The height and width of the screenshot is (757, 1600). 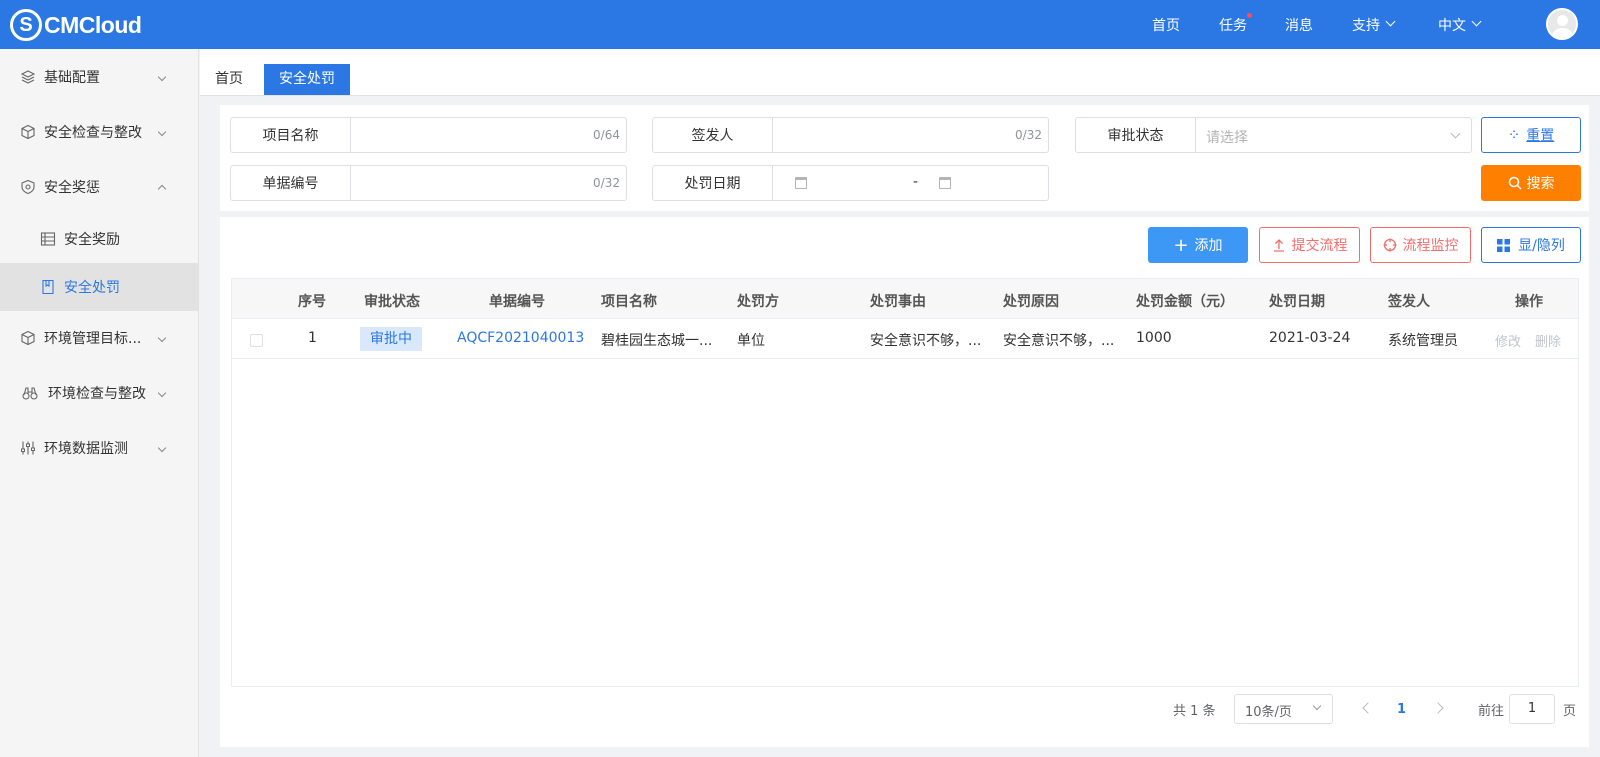 What do you see at coordinates (751, 341) in the screenshot?
I see `cell-party: 单位` at bounding box center [751, 341].